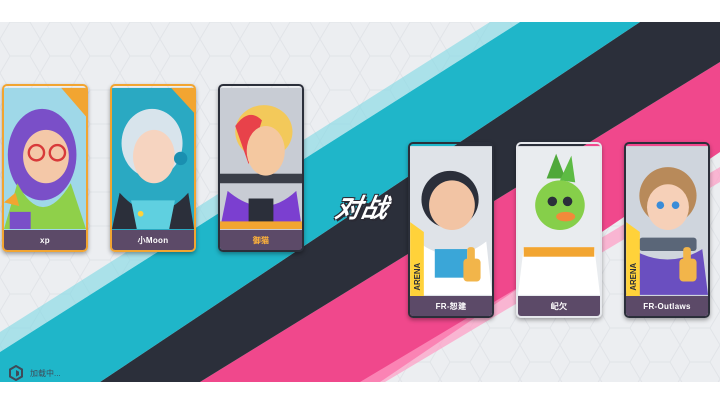 This screenshot has width=720, height=404. I want to click on player-card-right-3: ARENA FR-Outlaws, so click(667, 230).